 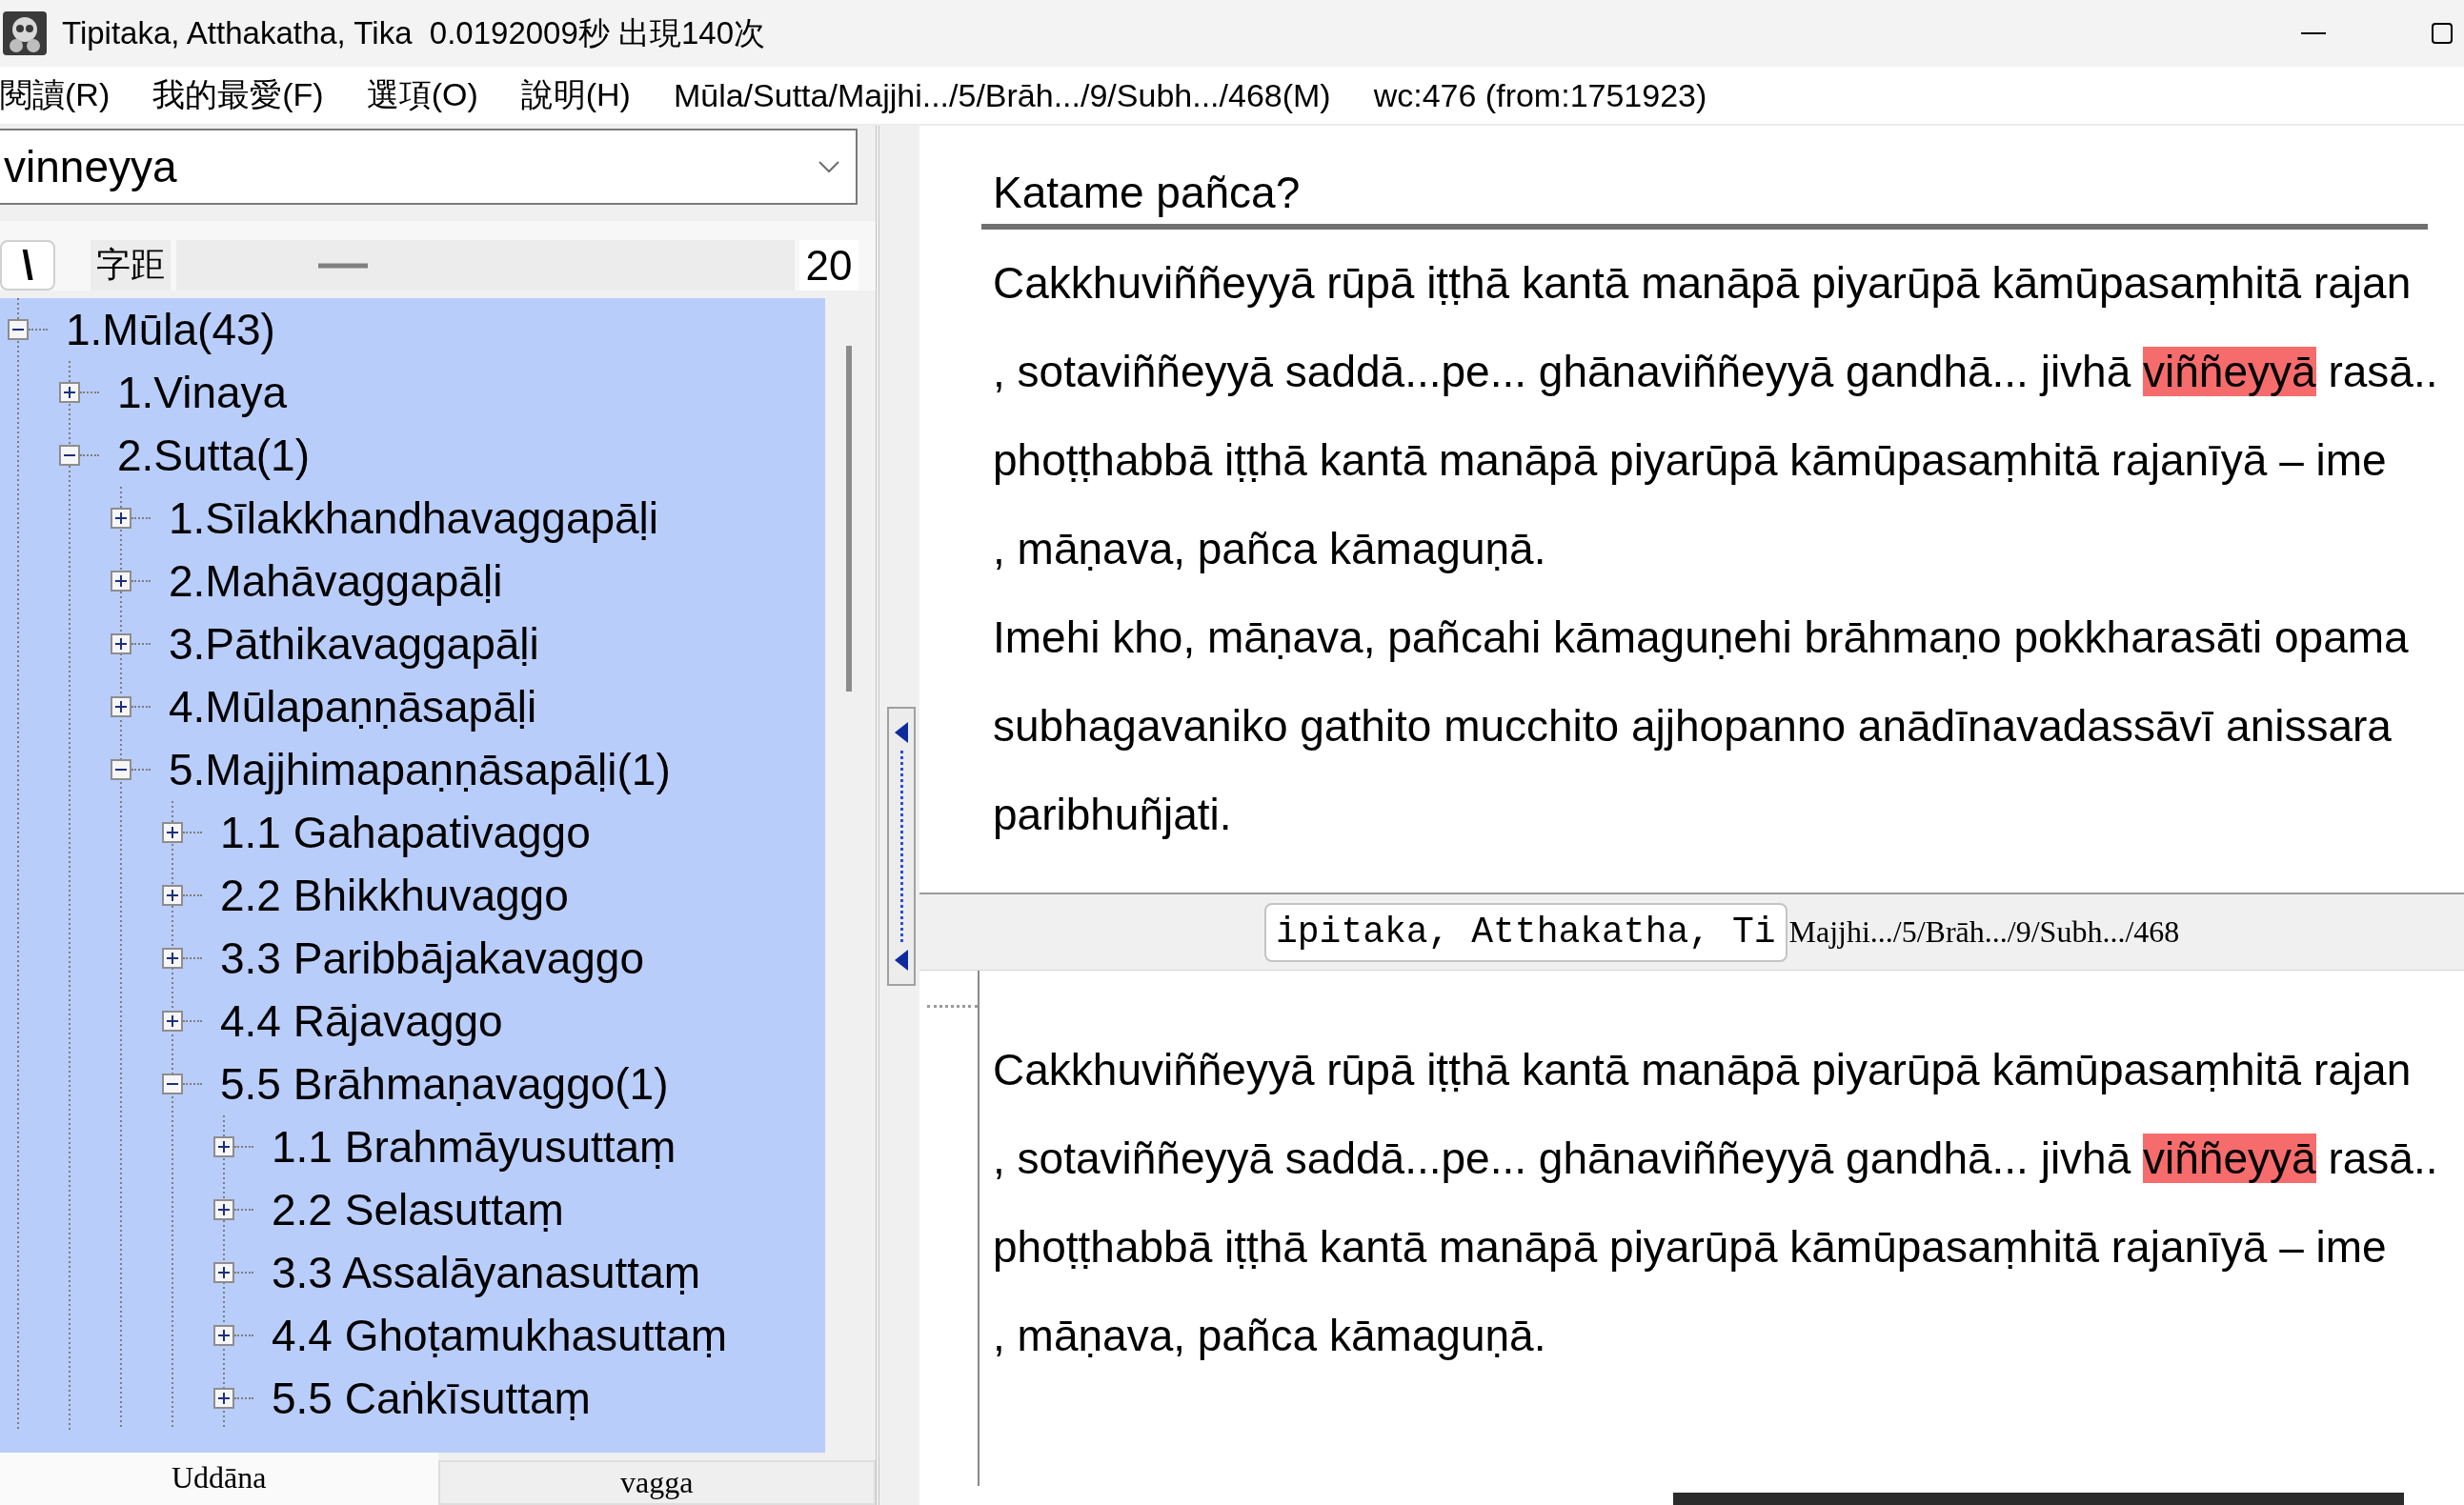 I want to click on tree-item: 1.1 Gahapativaggo, so click(x=406, y=832).